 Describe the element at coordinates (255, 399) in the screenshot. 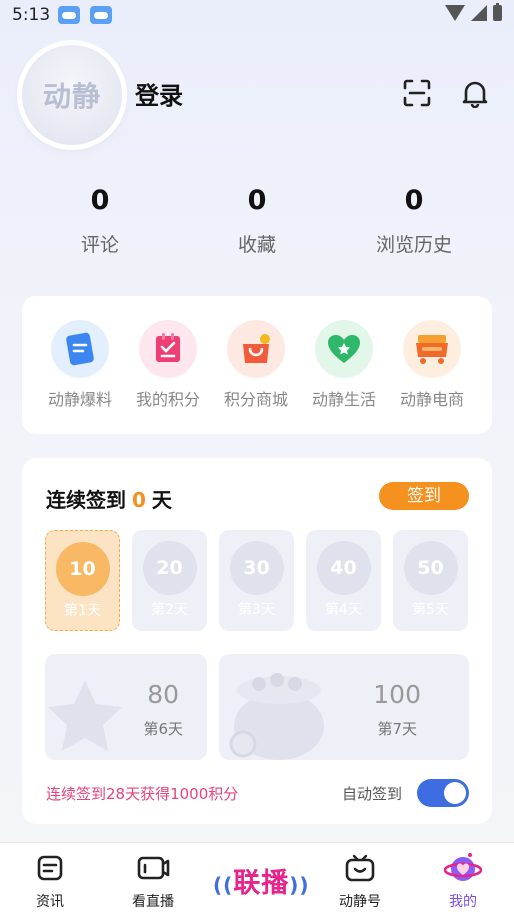

I see `service-label: 积分商城` at that location.